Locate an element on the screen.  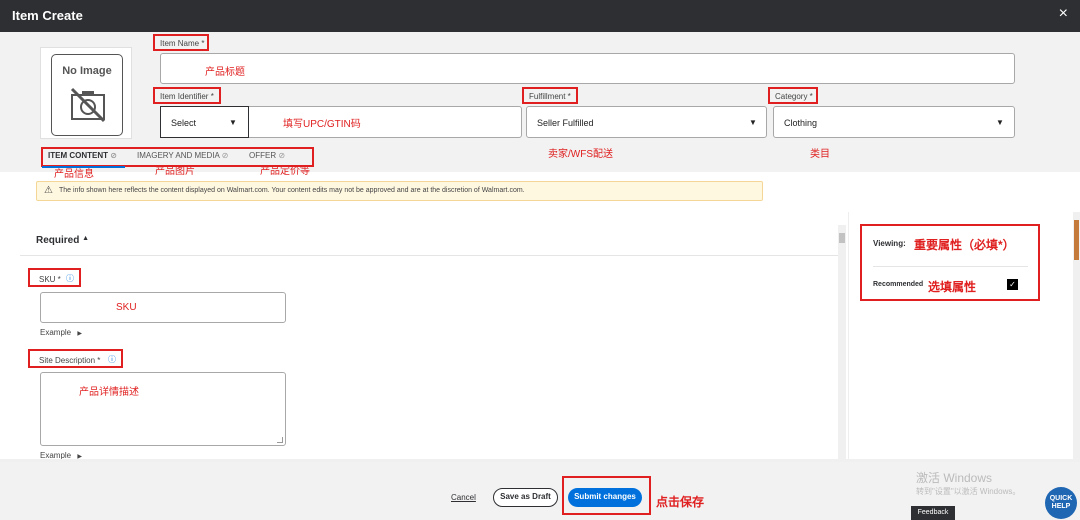
content-scrollbar is located at coordinates (842, 343).